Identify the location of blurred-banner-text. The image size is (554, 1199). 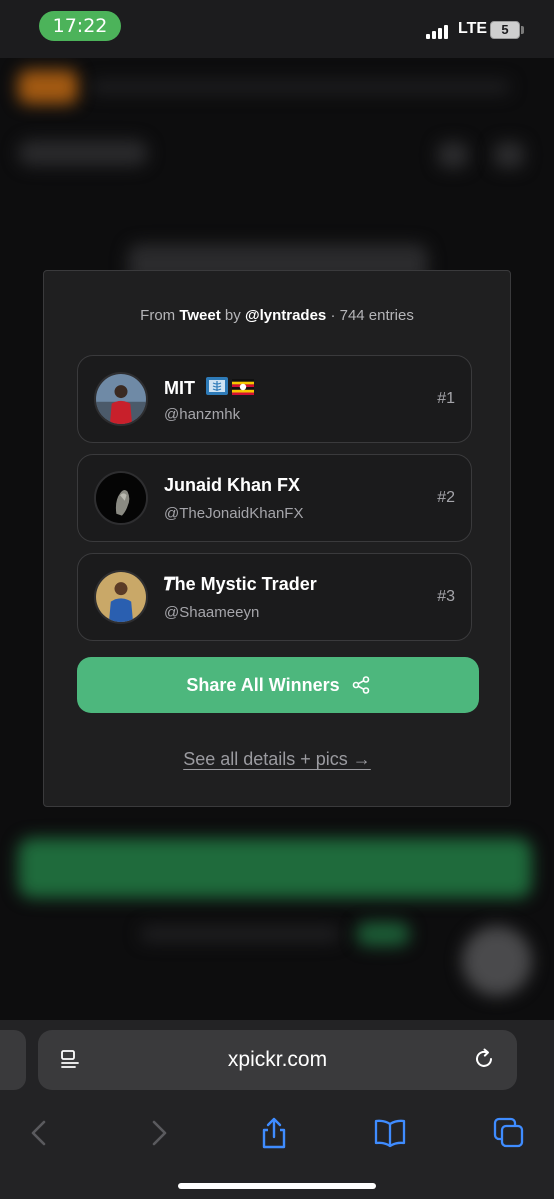
(300, 87).